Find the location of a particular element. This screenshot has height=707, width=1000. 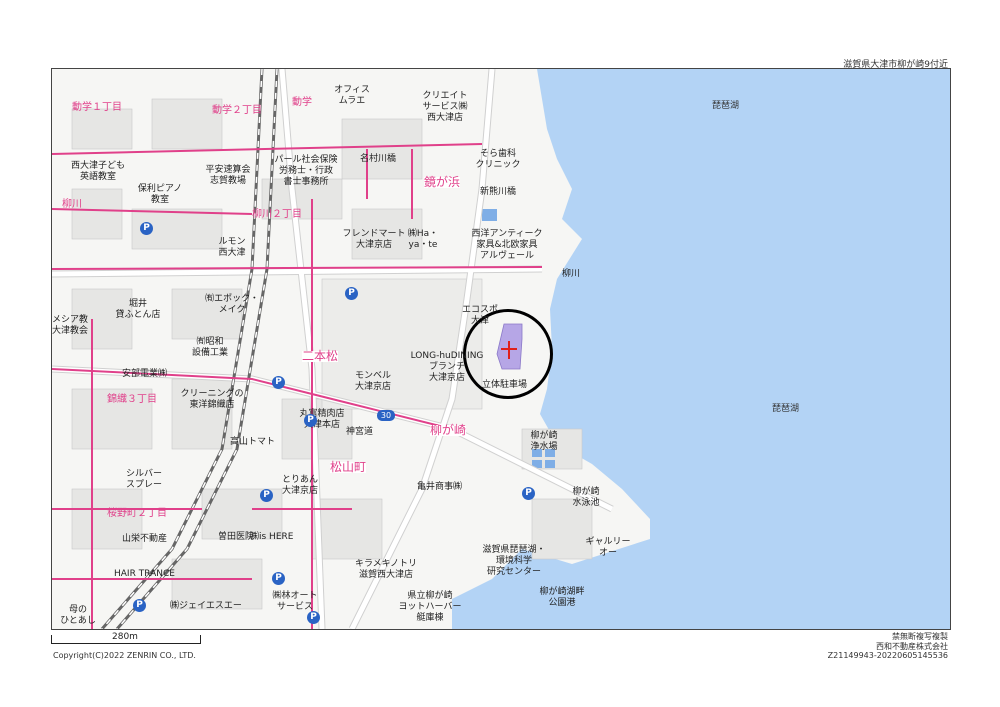

place-label: 神宮道 is located at coordinates (360, 432).